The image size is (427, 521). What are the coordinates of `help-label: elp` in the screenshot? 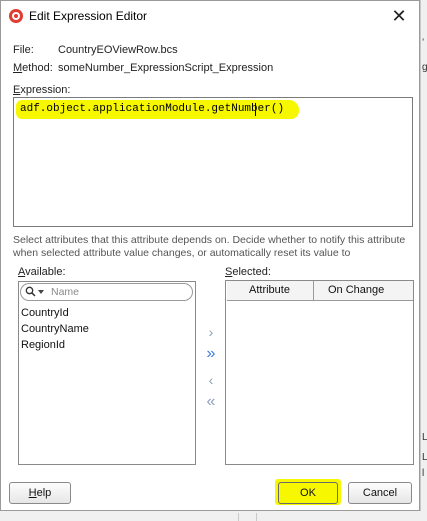 It's located at (44, 493).